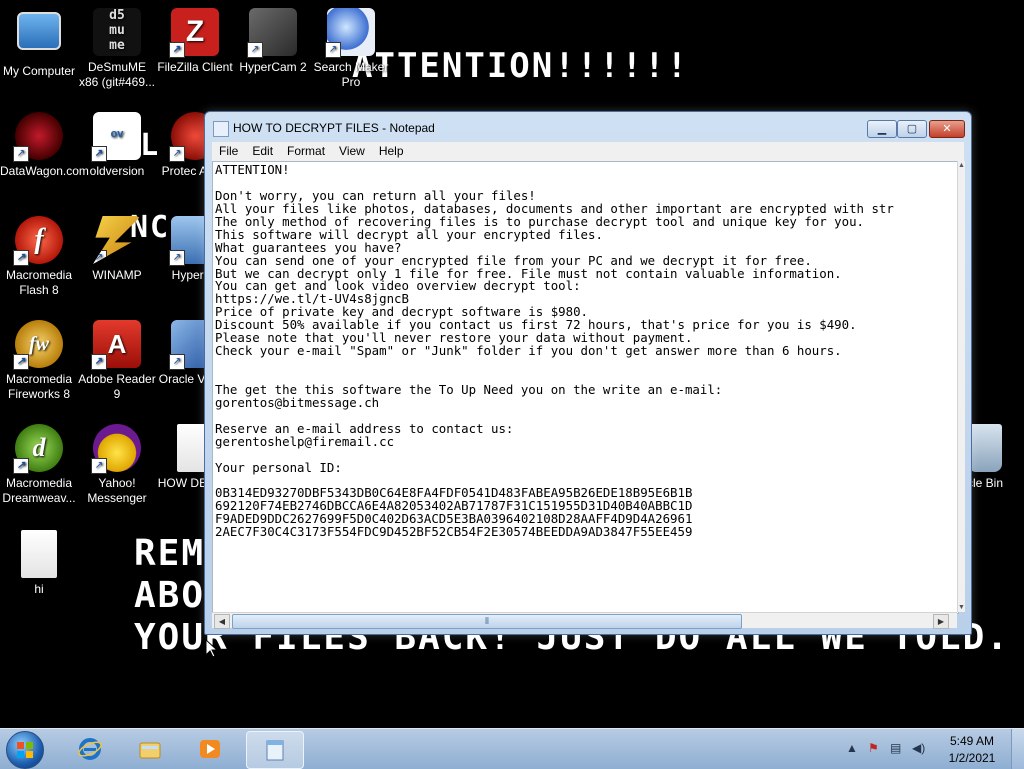 The image size is (1024, 769). I want to click on internet-explorer-icon, so click(90, 749).